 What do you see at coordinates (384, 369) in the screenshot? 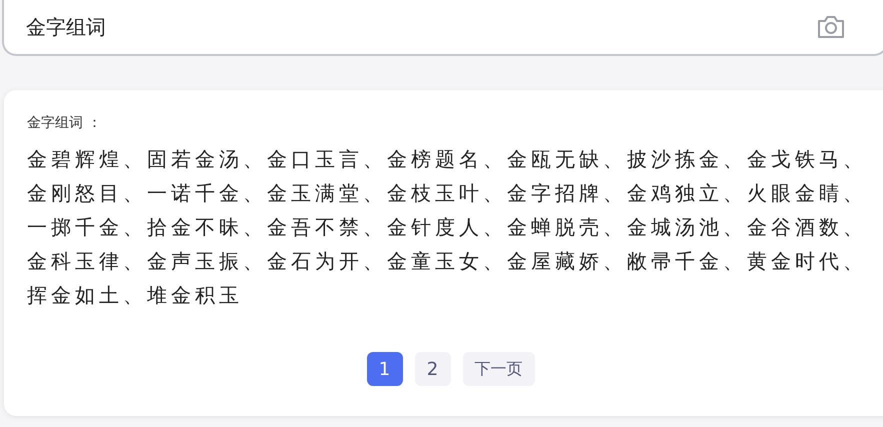
I see `page-button: 1` at bounding box center [384, 369].